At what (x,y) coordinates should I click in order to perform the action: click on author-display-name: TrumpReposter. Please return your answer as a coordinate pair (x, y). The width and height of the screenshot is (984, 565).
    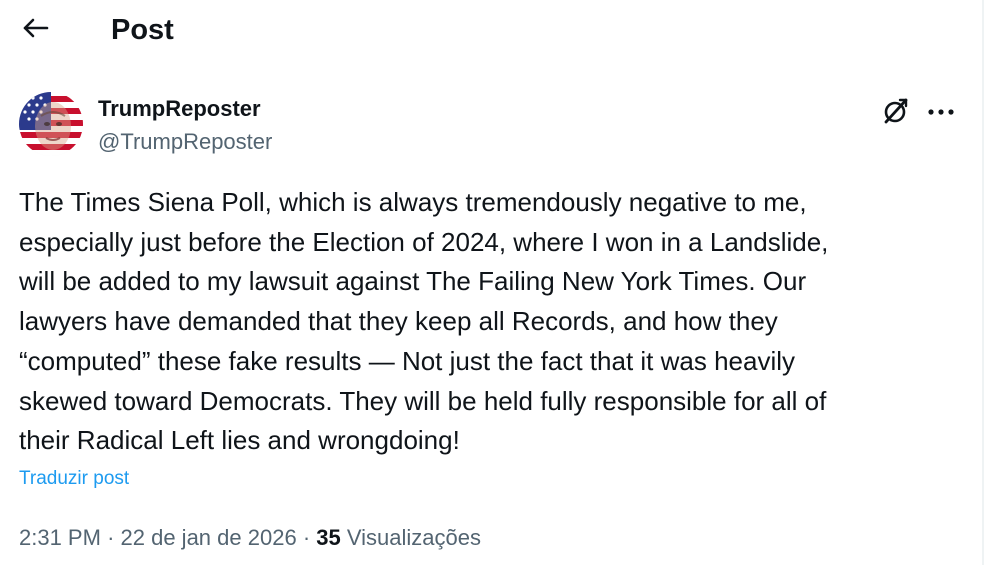
    Looking at the image, I should click on (179, 109).